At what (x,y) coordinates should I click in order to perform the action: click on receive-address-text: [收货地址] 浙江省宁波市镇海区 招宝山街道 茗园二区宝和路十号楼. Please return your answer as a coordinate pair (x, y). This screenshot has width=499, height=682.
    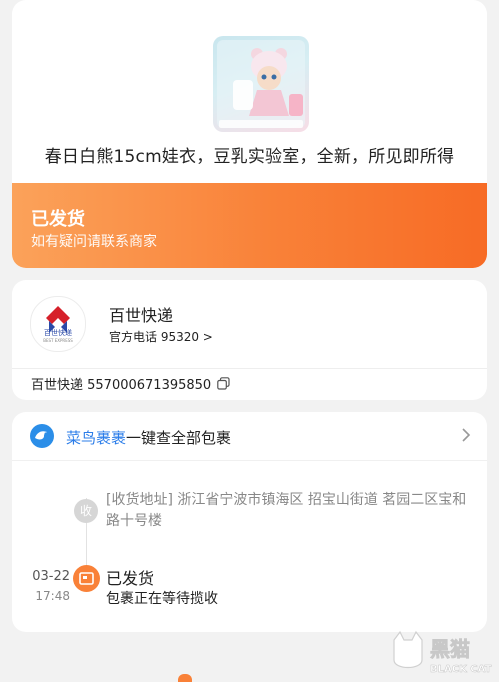
    Looking at the image, I should click on (286, 510).